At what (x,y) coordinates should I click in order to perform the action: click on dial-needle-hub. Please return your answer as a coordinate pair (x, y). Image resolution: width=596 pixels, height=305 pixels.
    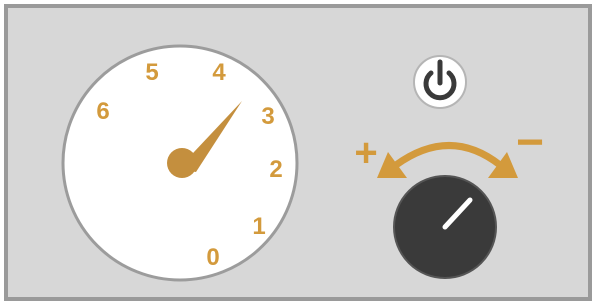
    Looking at the image, I should click on (182, 163).